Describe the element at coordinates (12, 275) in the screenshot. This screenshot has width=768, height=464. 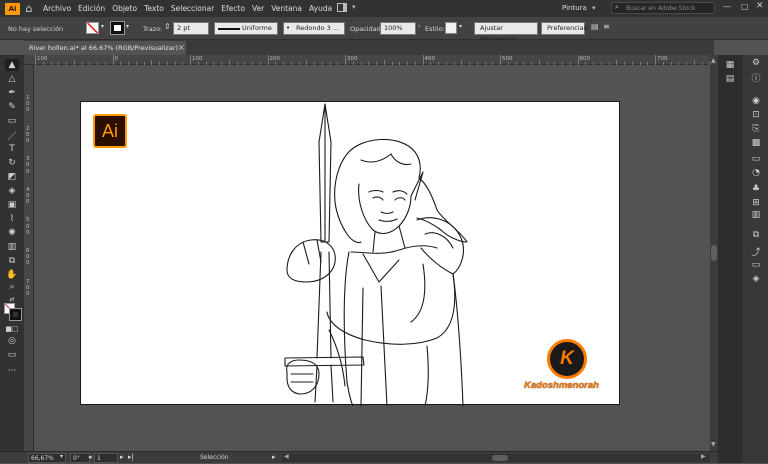
I see `hand-tool-icon: ✋` at that location.